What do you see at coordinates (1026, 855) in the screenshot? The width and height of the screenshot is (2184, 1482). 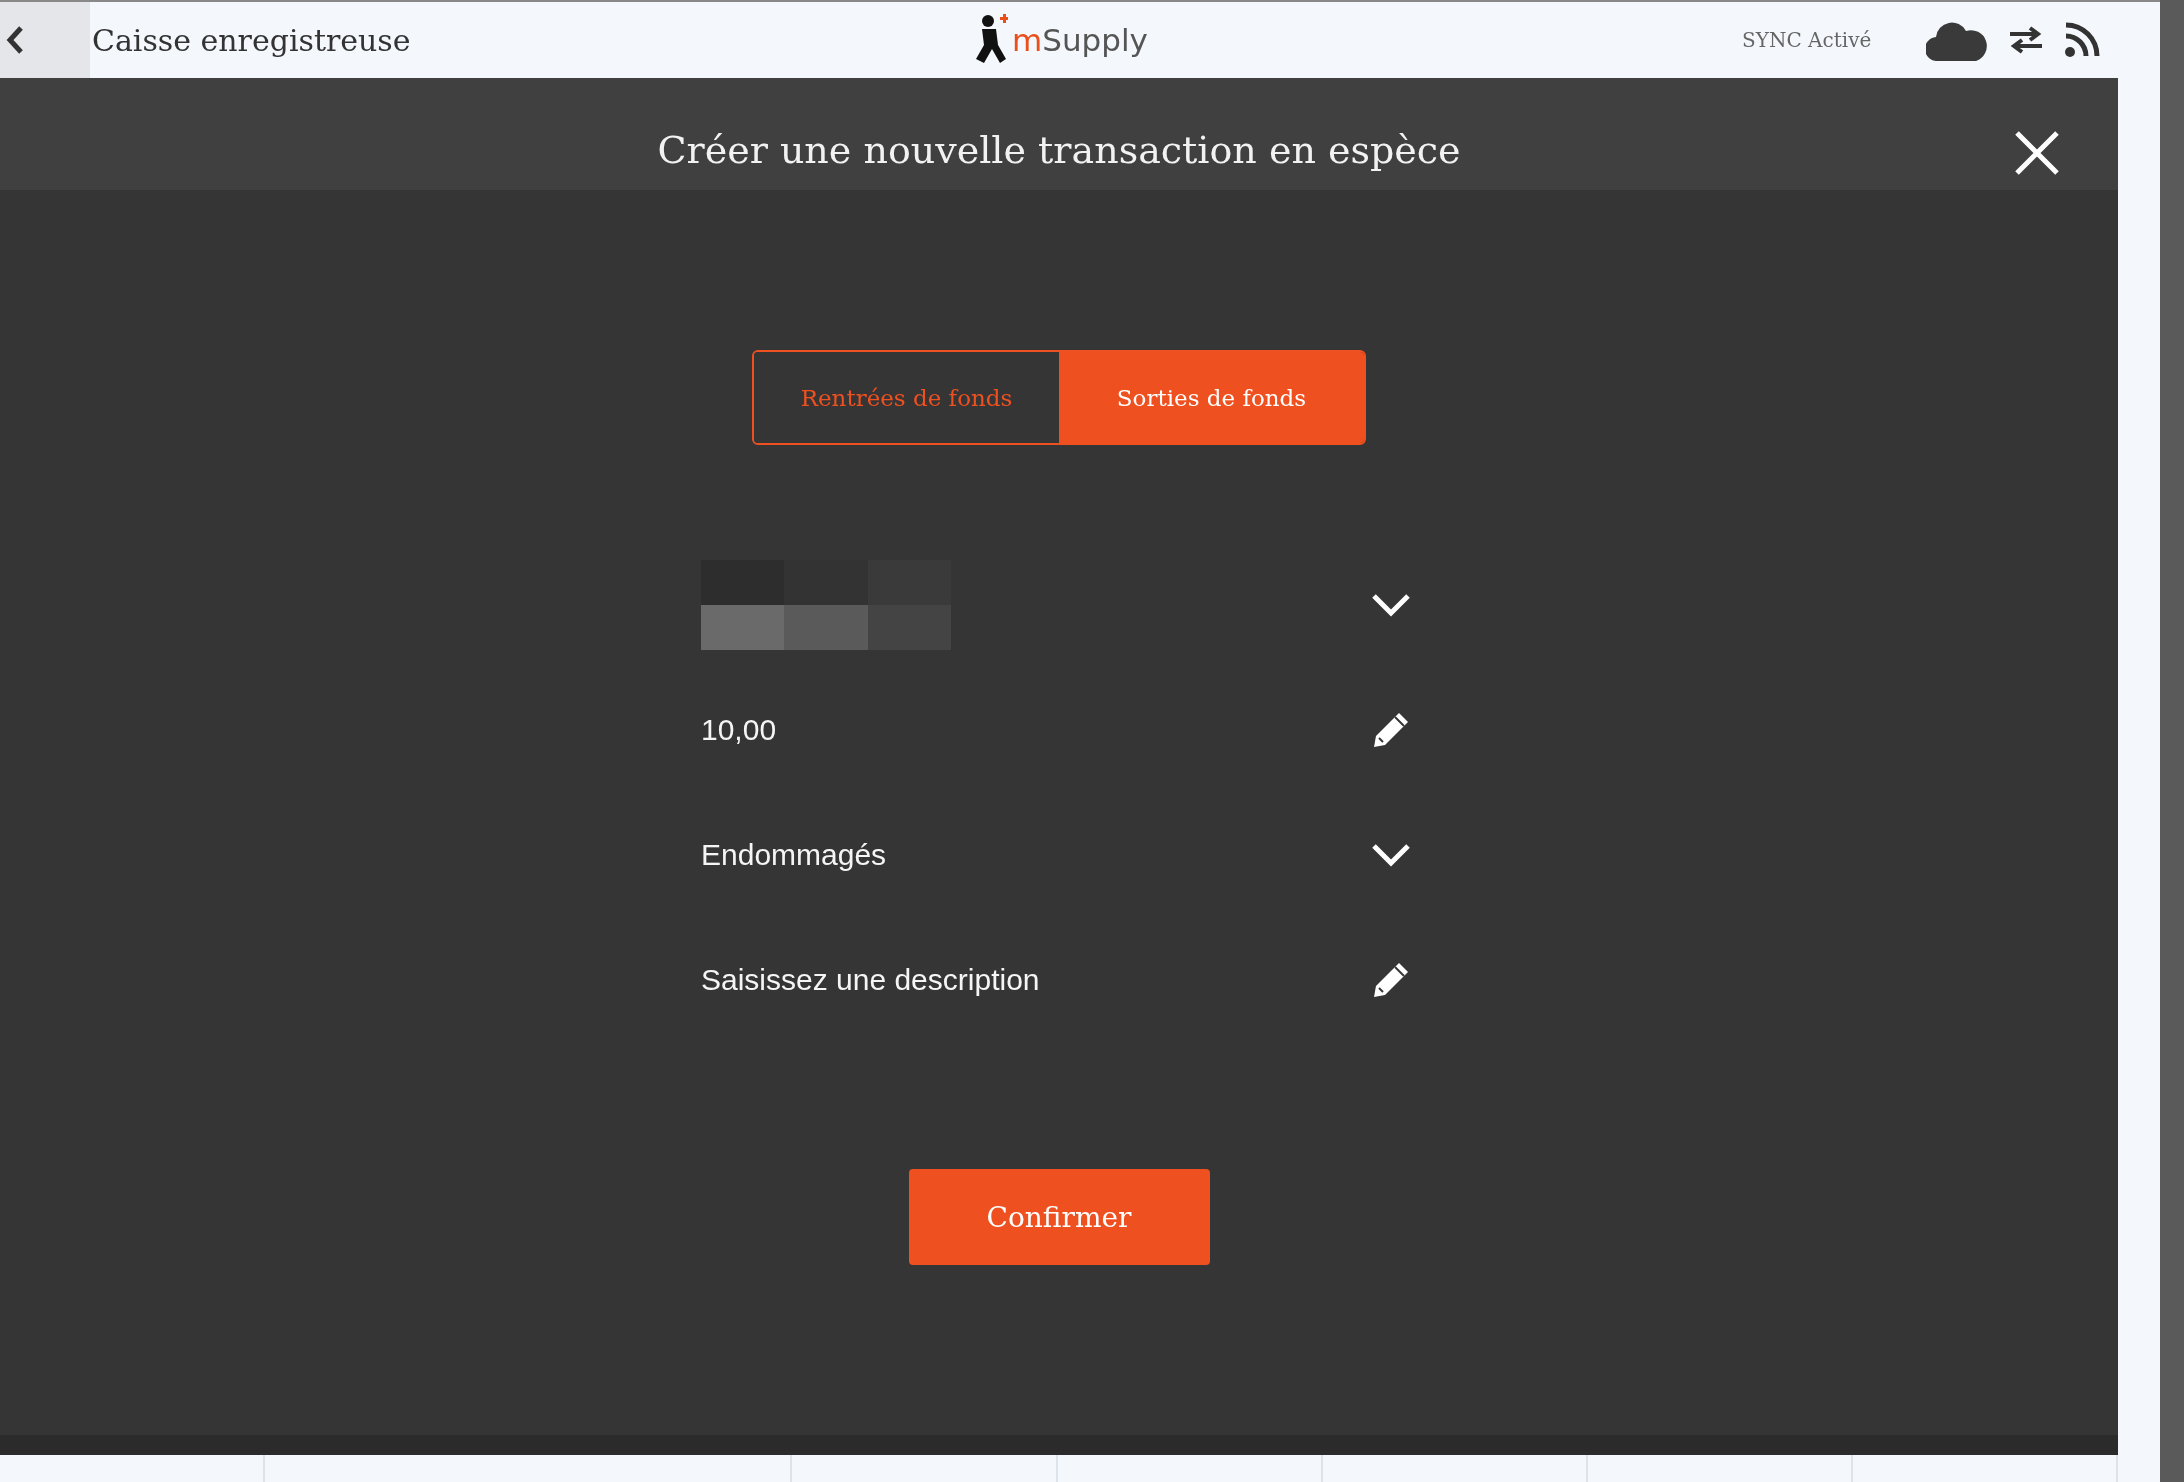 I see `dropdown: Endommagés` at bounding box center [1026, 855].